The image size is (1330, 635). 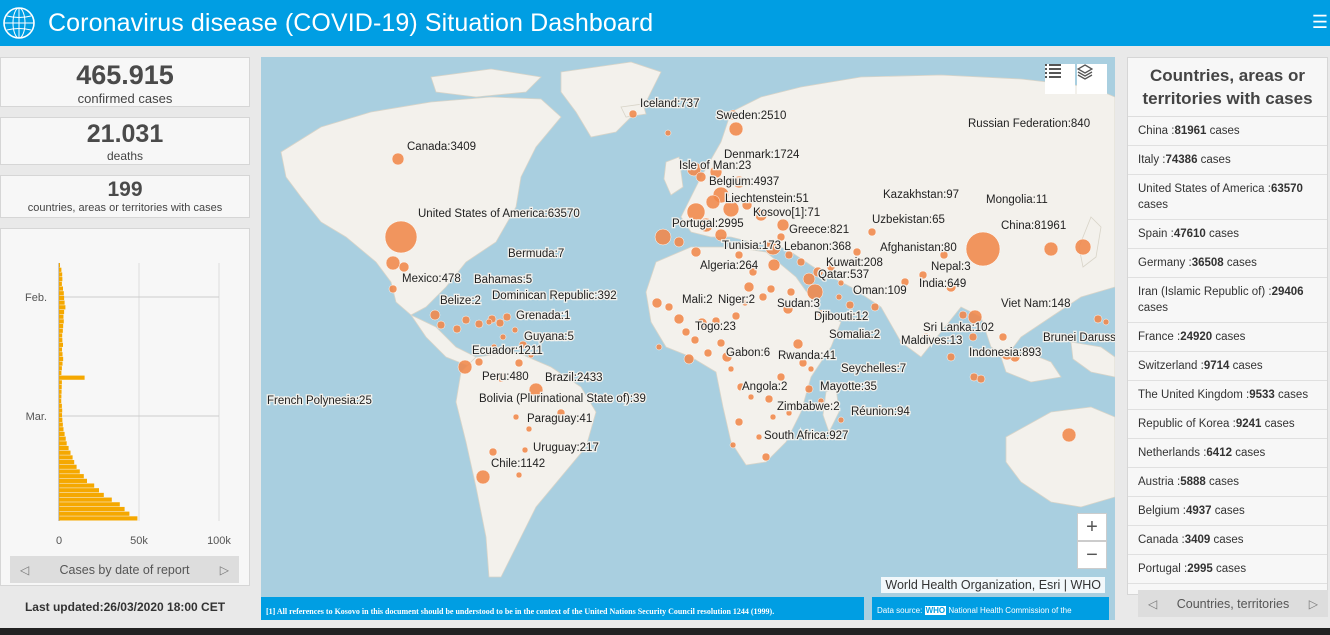 What do you see at coordinates (1320, 22) in the screenshot?
I see `hamburger-icon: ☰` at bounding box center [1320, 22].